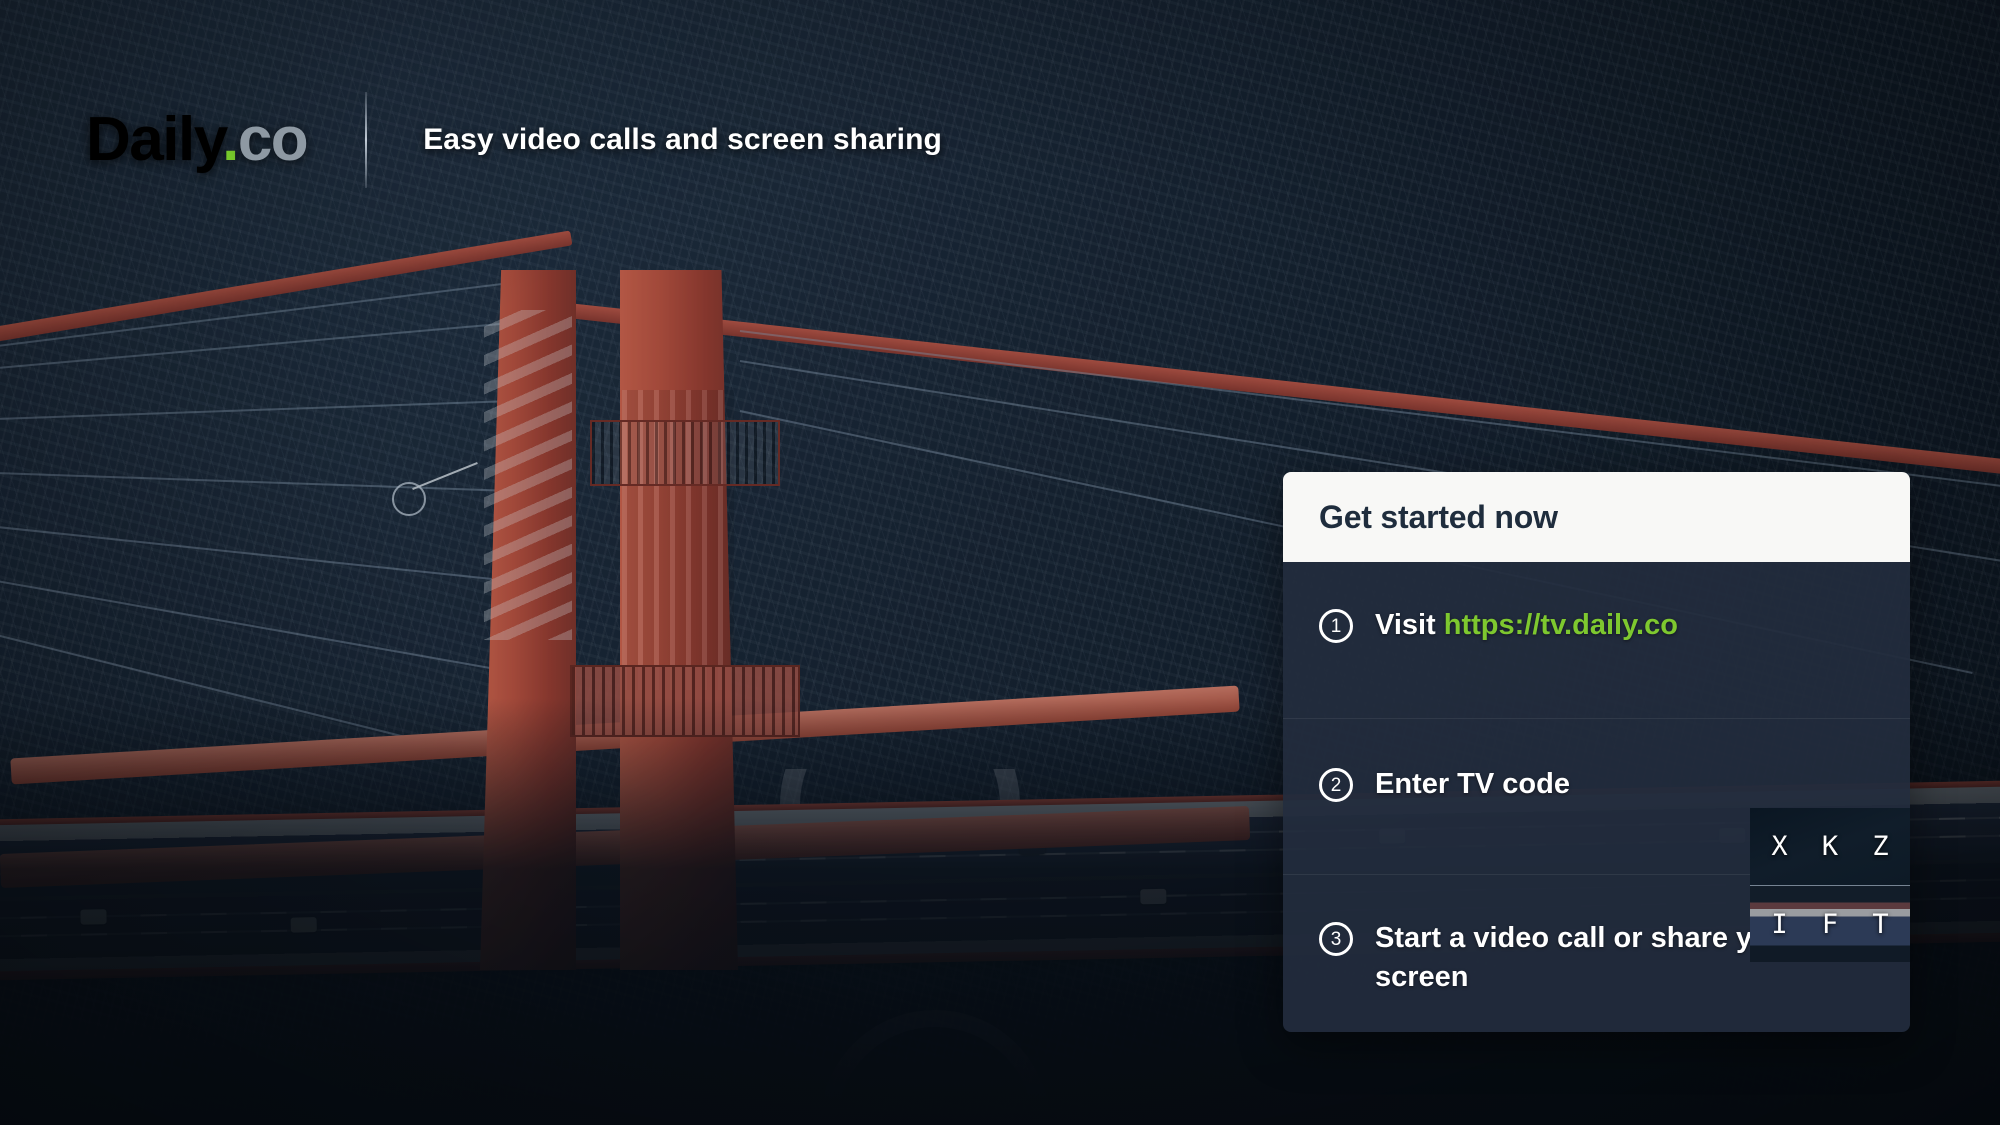  Describe the element at coordinates (1438, 516) in the screenshot. I see `card-title: Get started now` at that location.